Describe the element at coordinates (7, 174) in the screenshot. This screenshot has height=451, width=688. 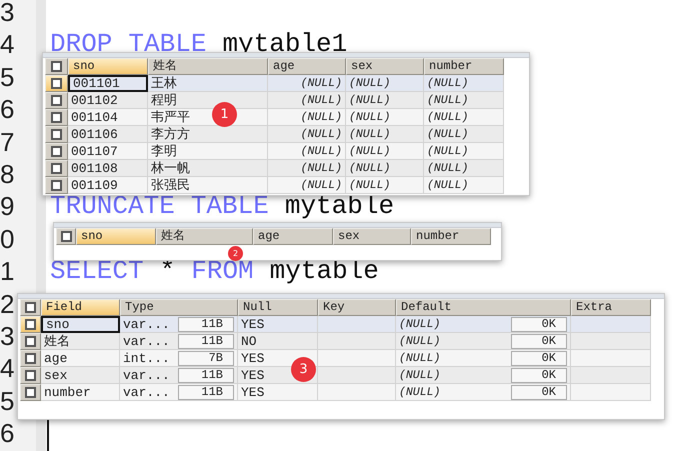
I see `line-number: 8` at that location.